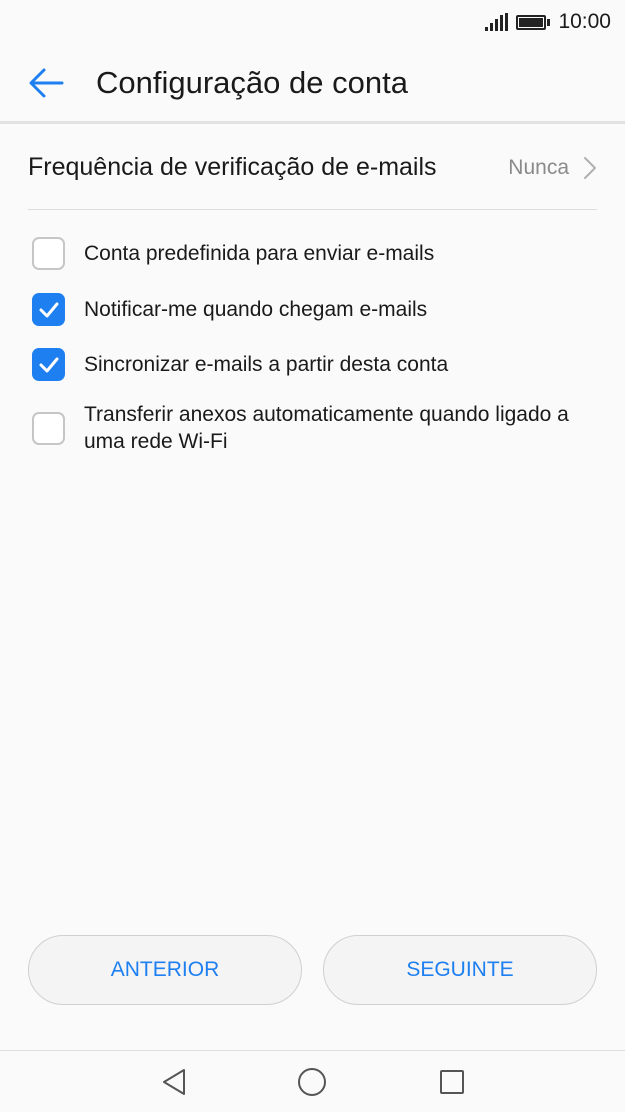  What do you see at coordinates (165, 970) in the screenshot?
I see `previous-button: ANTERIOR` at bounding box center [165, 970].